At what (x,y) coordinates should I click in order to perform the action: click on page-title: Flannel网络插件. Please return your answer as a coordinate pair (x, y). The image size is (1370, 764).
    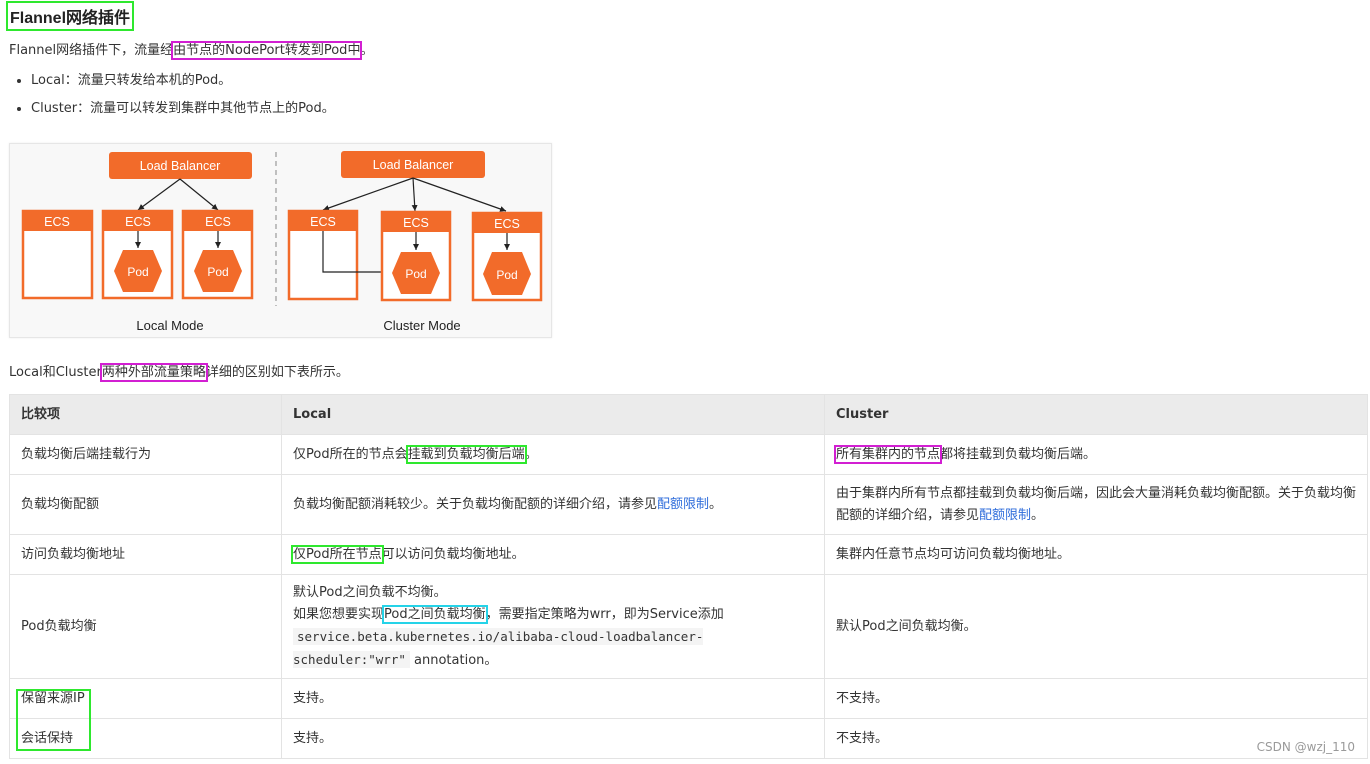
    Looking at the image, I should click on (70, 16).